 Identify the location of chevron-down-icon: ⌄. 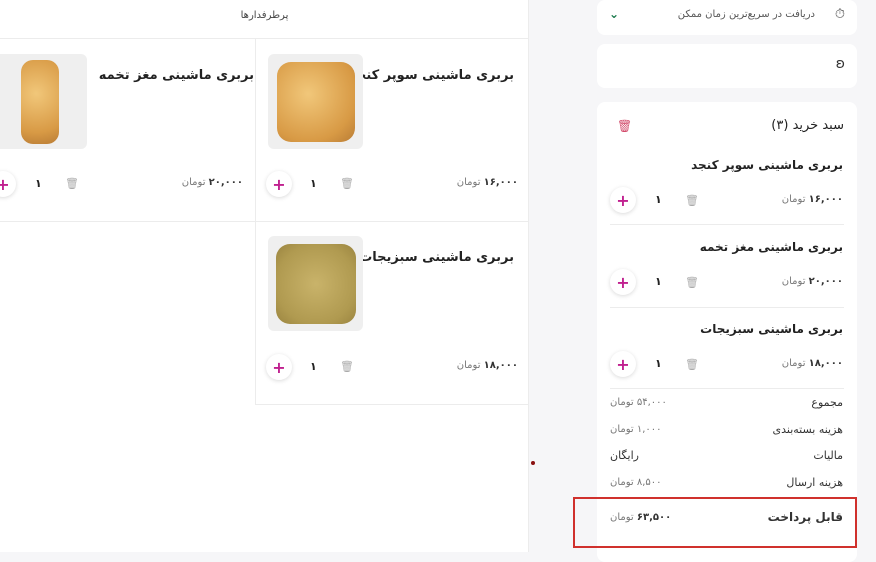
(614, 14).